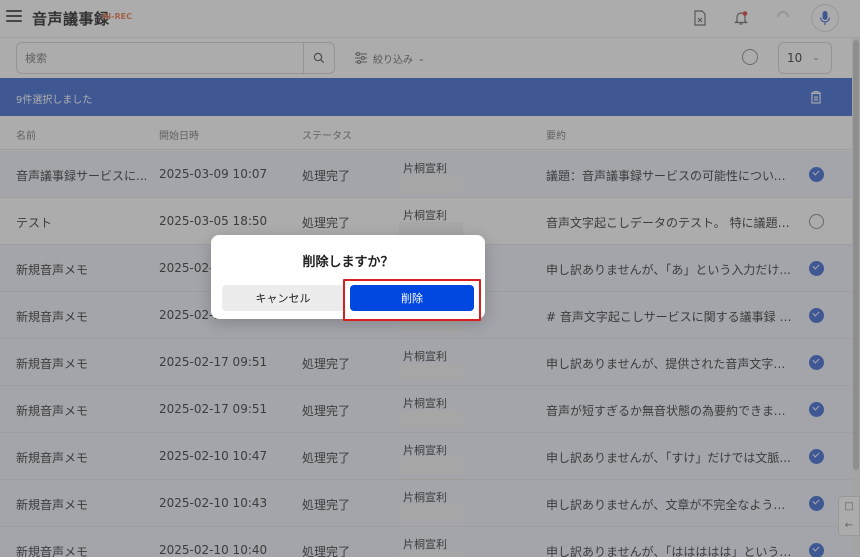 The image size is (860, 557). Describe the element at coordinates (283, 298) in the screenshot. I see `cancel-button: キャンセル` at that location.